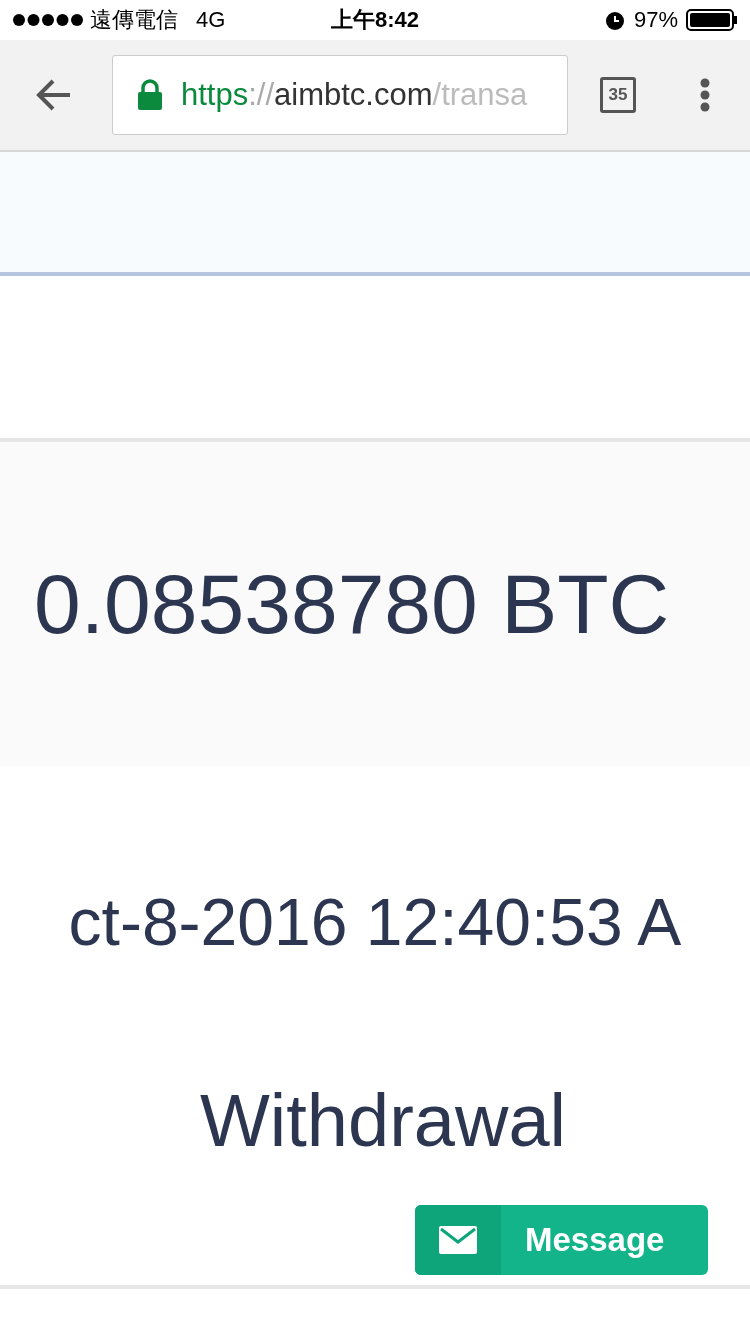 The image size is (750, 1334). I want to click on alarm-icon, so click(614, 20).